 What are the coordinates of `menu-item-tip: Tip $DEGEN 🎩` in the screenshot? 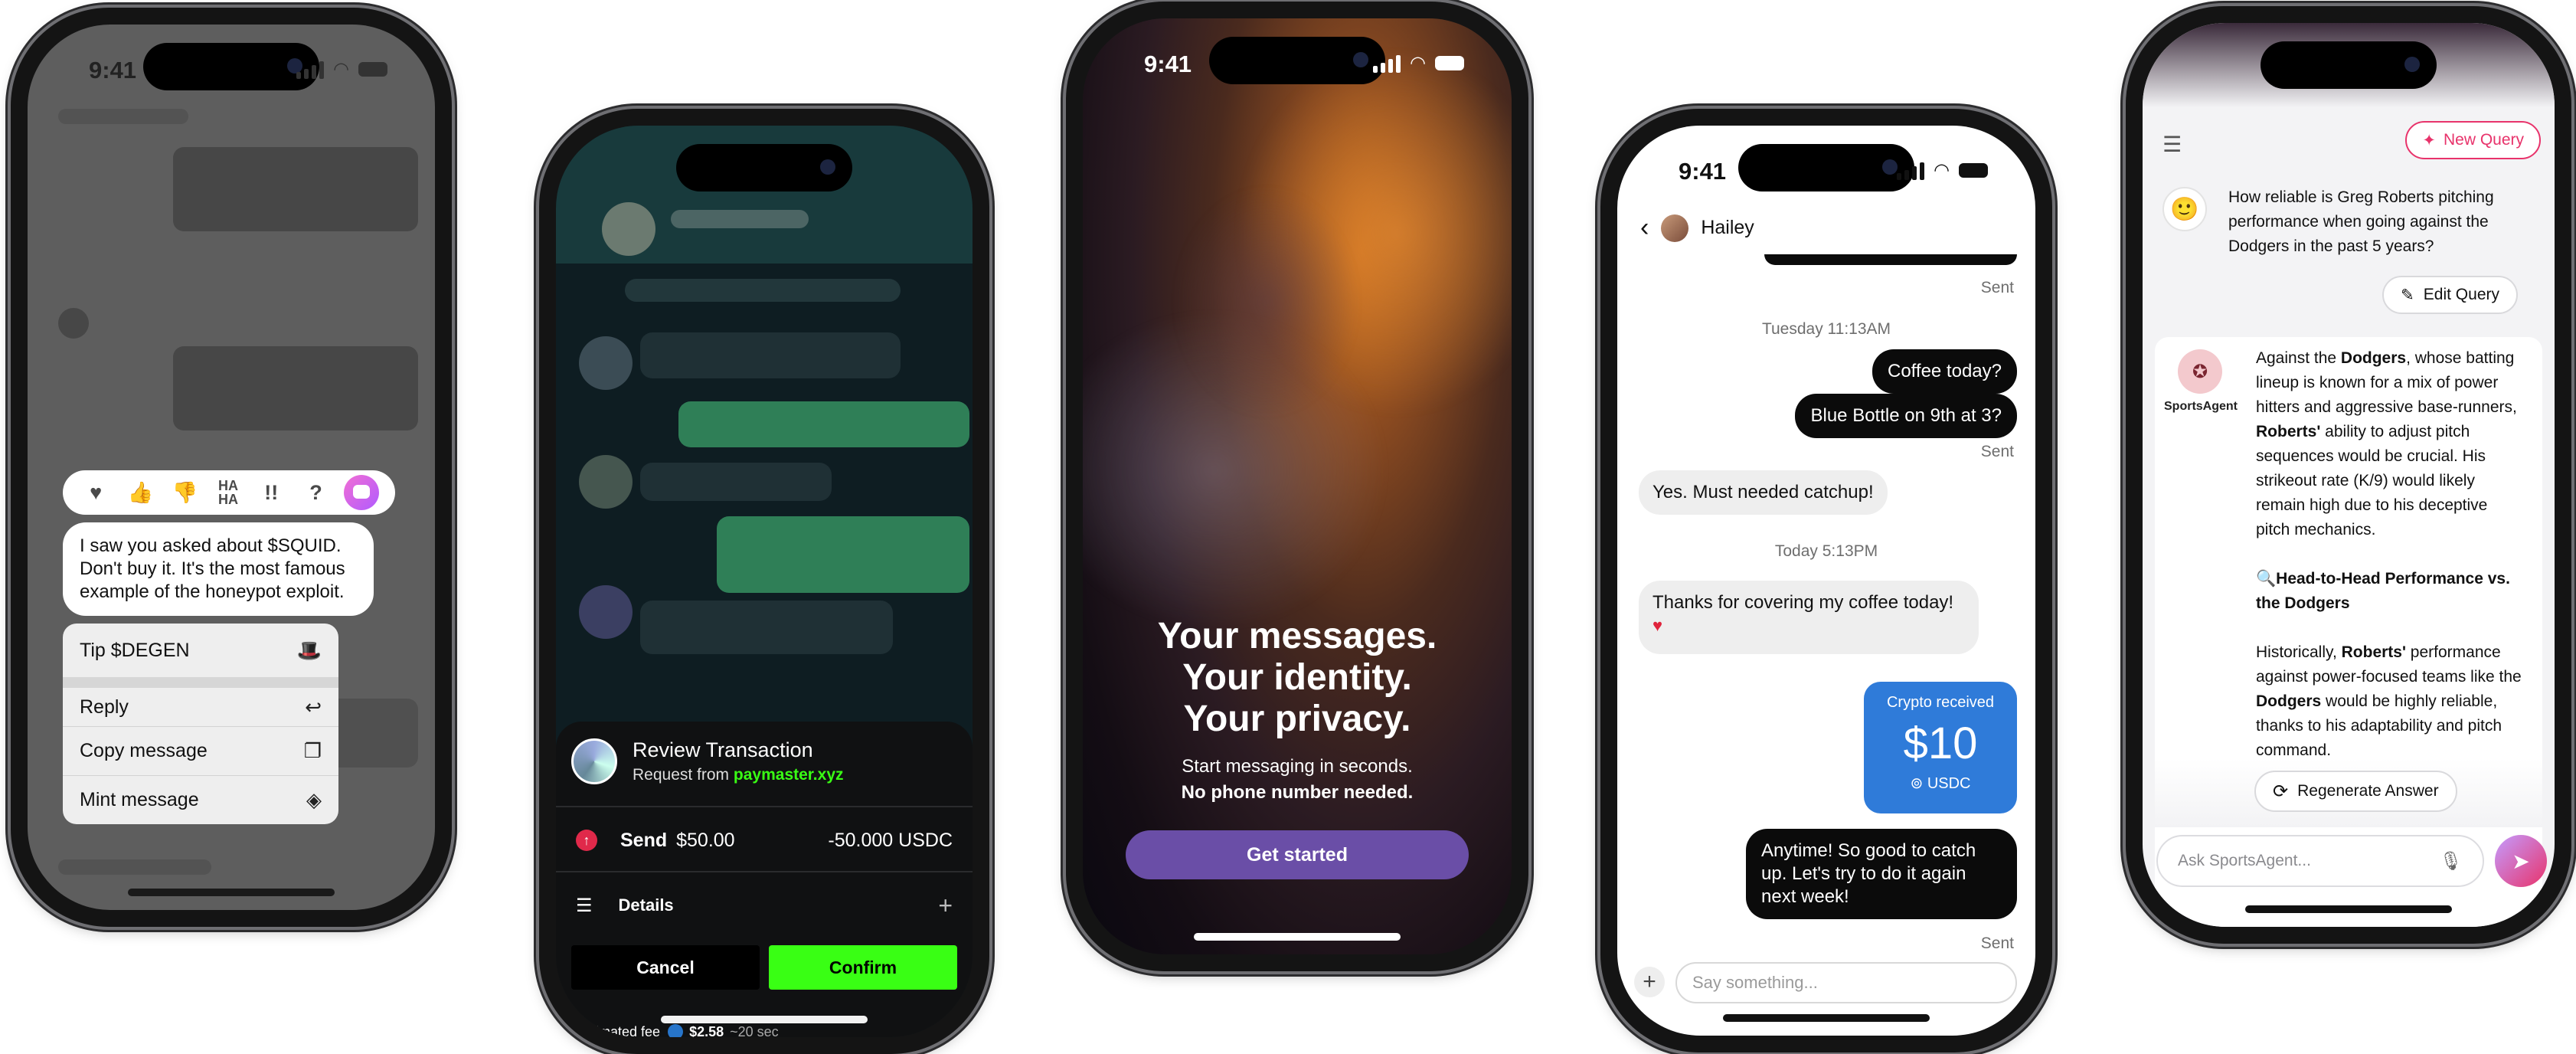 It's located at (200, 650).